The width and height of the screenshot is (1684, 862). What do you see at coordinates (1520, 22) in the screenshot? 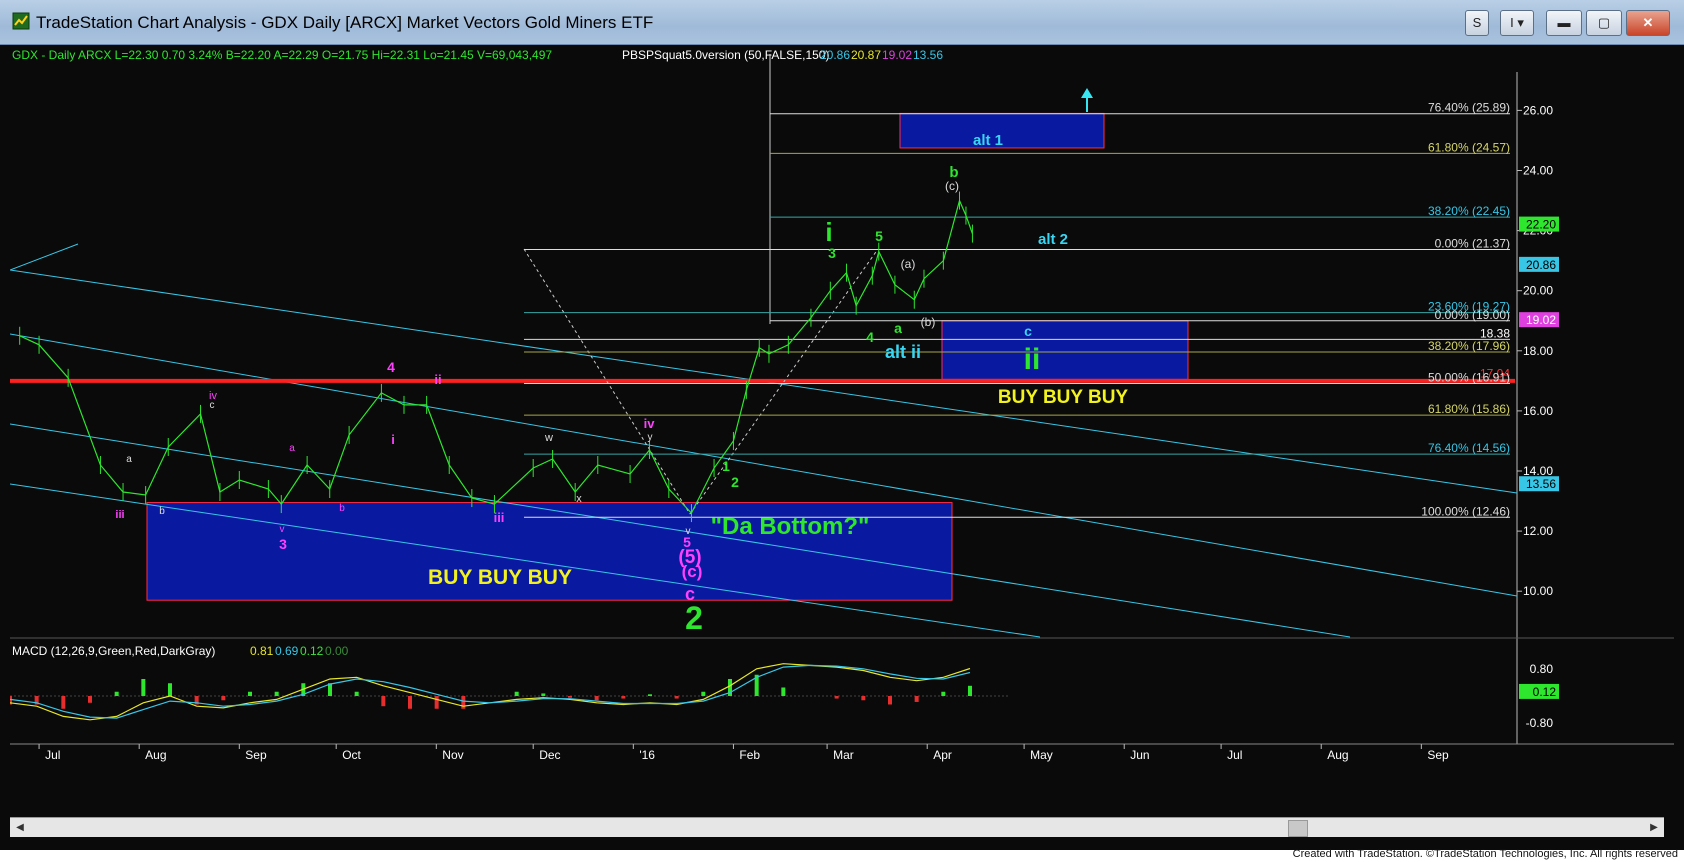
I see `chevron-down-icon: ▾` at bounding box center [1520, 22].